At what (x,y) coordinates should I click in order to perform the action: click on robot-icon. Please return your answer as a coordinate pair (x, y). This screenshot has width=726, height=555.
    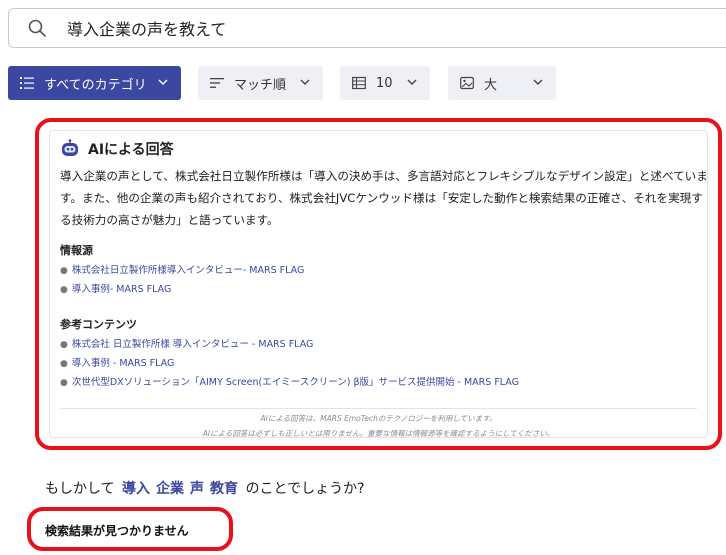
    Looking at the image, I should click on (70, 147).